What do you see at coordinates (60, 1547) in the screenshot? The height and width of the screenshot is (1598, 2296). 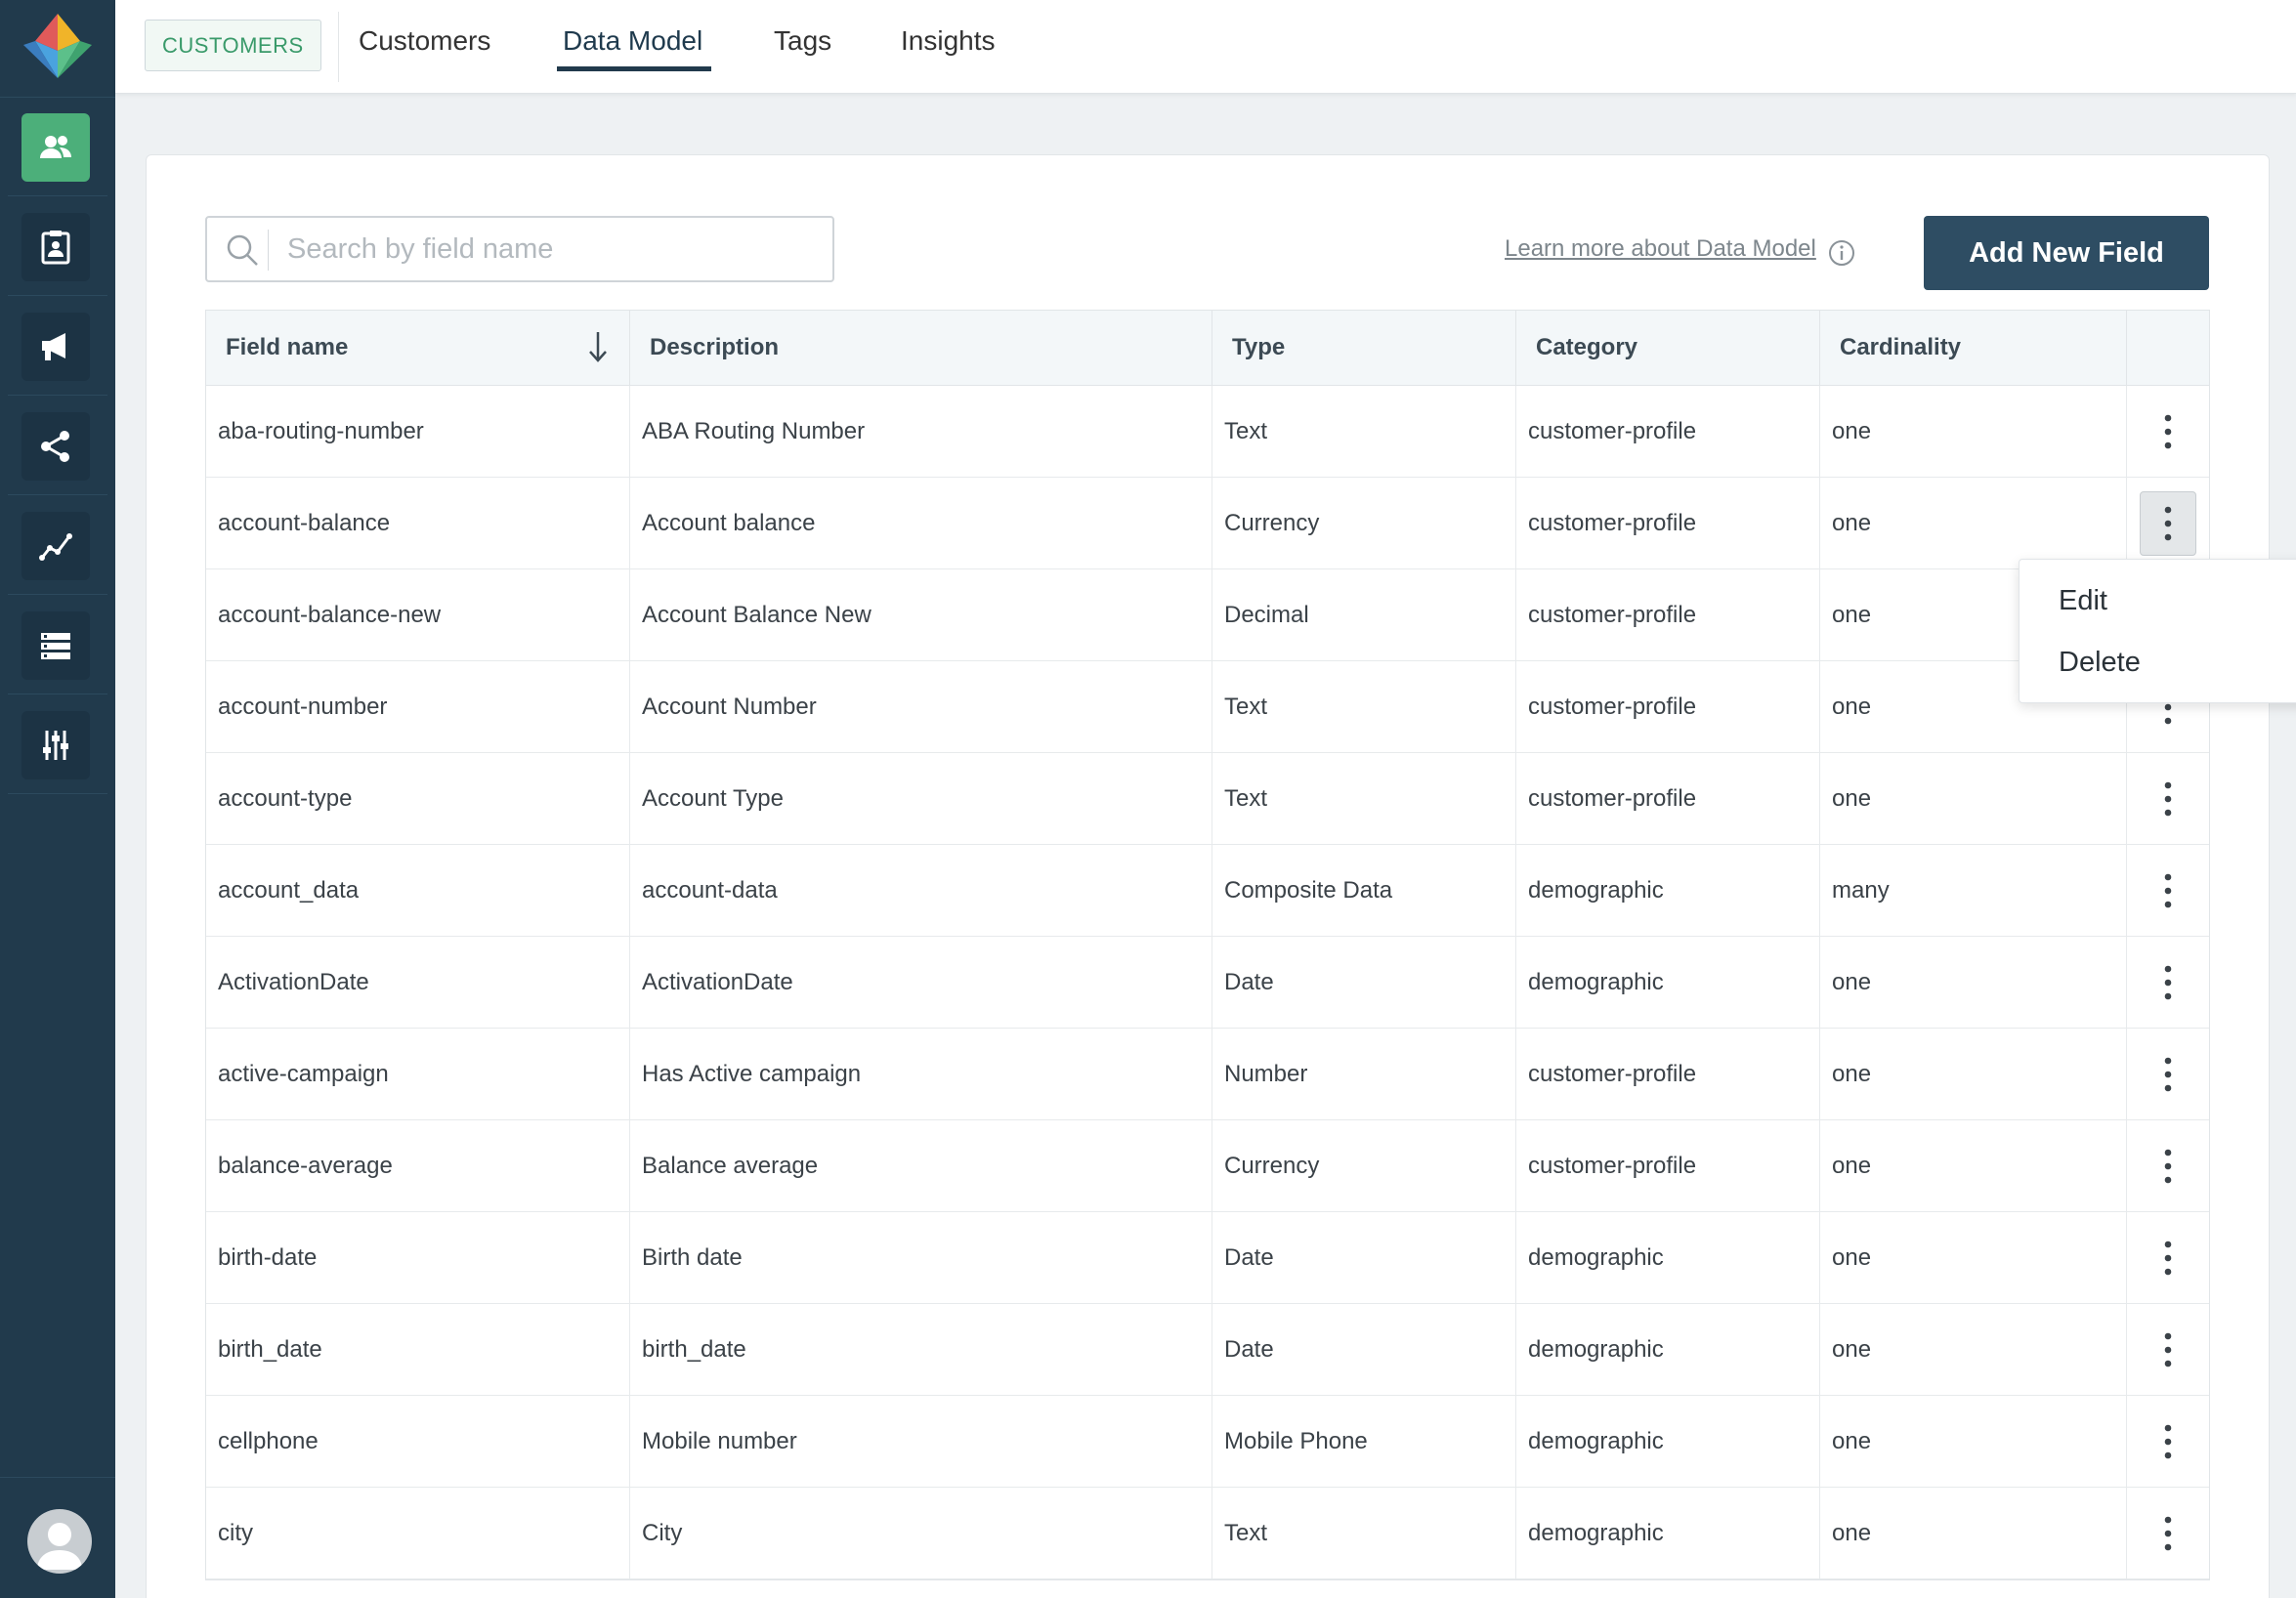 I see `user-avatar-icon` at bounding box center [60, 1547].